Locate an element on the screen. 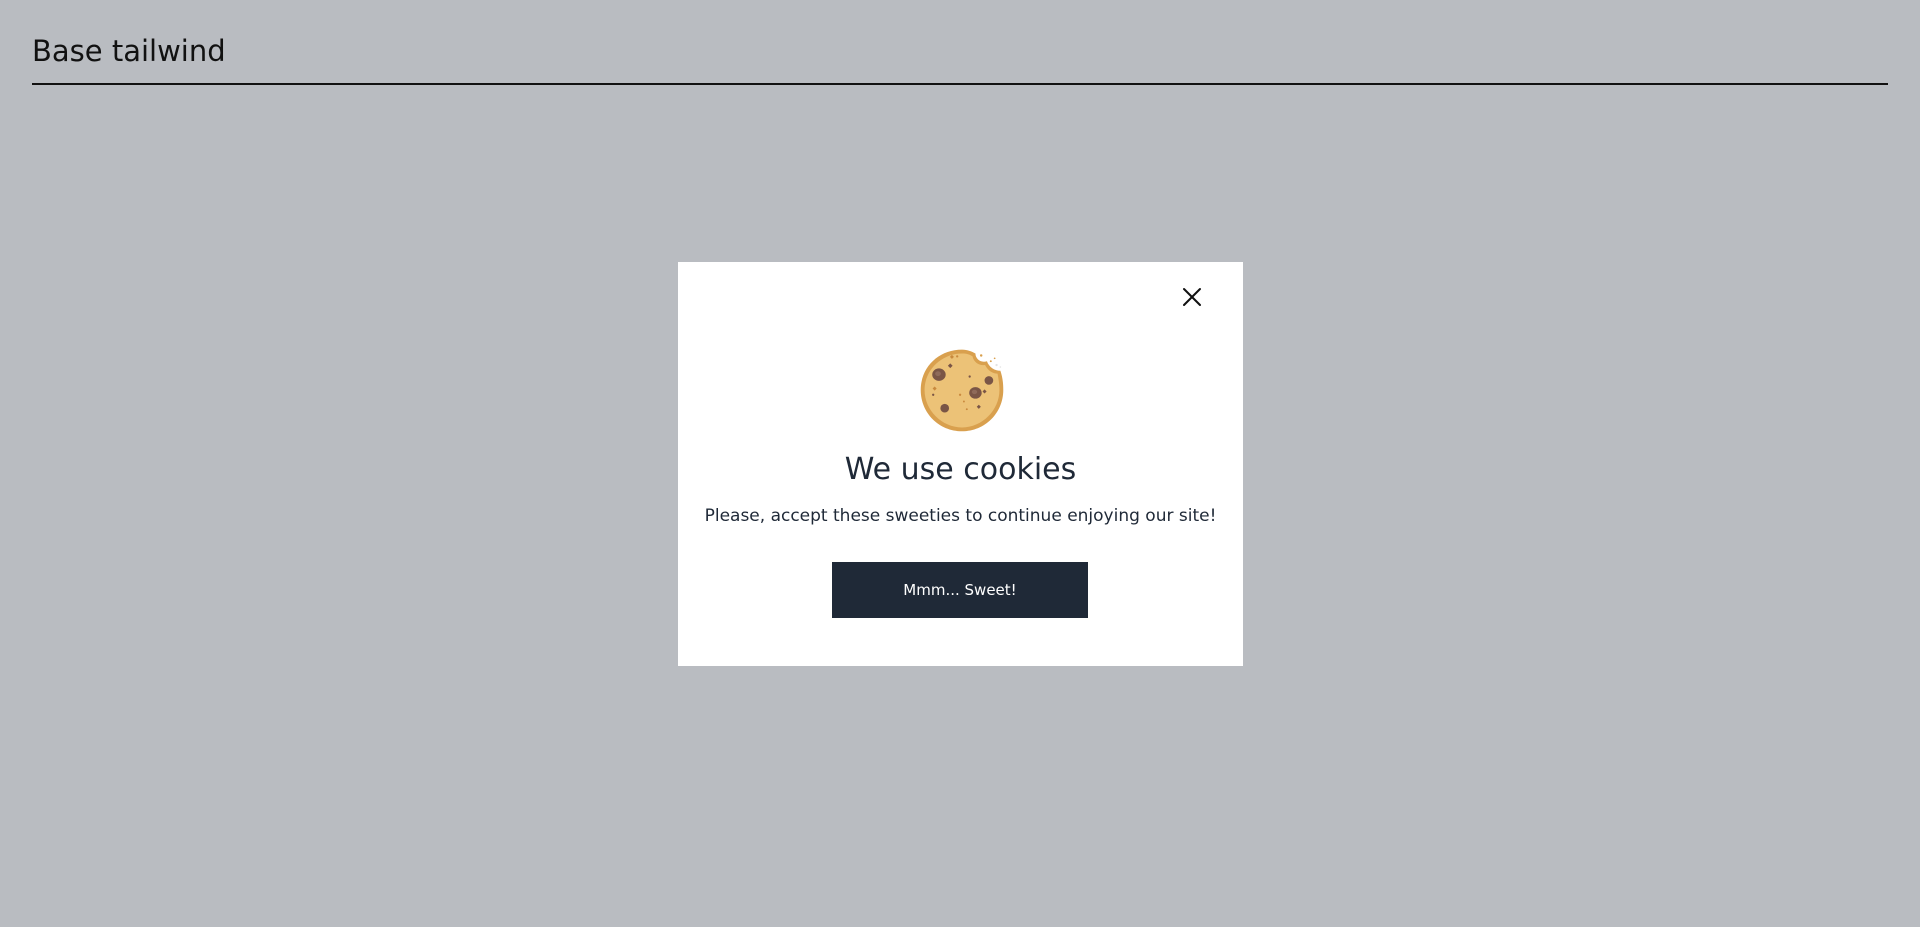 This screenshot has width=1920, height=927. close-icon is located at coordinates (1192, 297).